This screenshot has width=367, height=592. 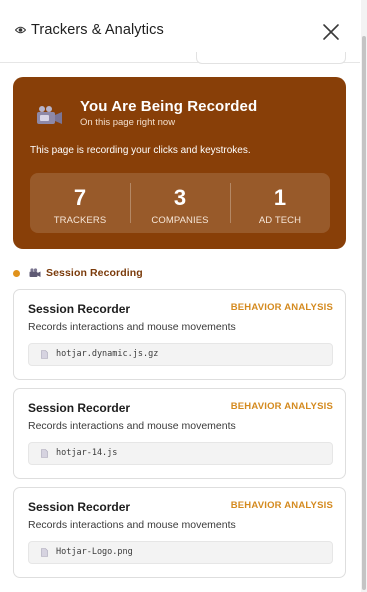 What do you see at coordinates (271, 58) in the screenshot?
I see `search-input` at bounding box center [271, 58].